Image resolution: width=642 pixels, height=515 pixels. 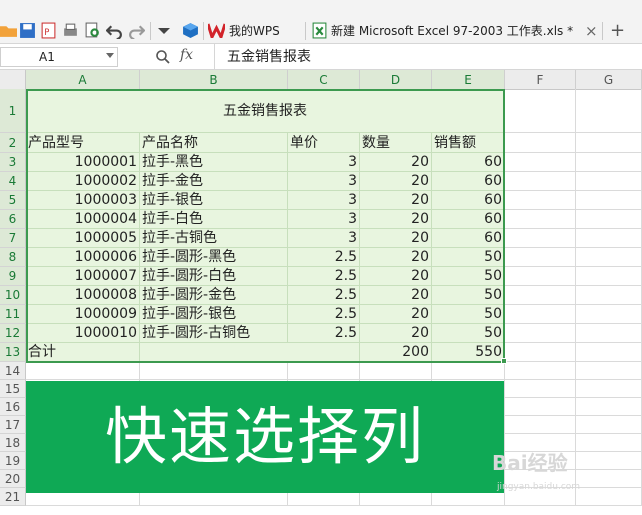 What do you see at coordinates (13, 479) in the screenshot?
I see `row-header-20: 20` at bounding box center [13, 479].